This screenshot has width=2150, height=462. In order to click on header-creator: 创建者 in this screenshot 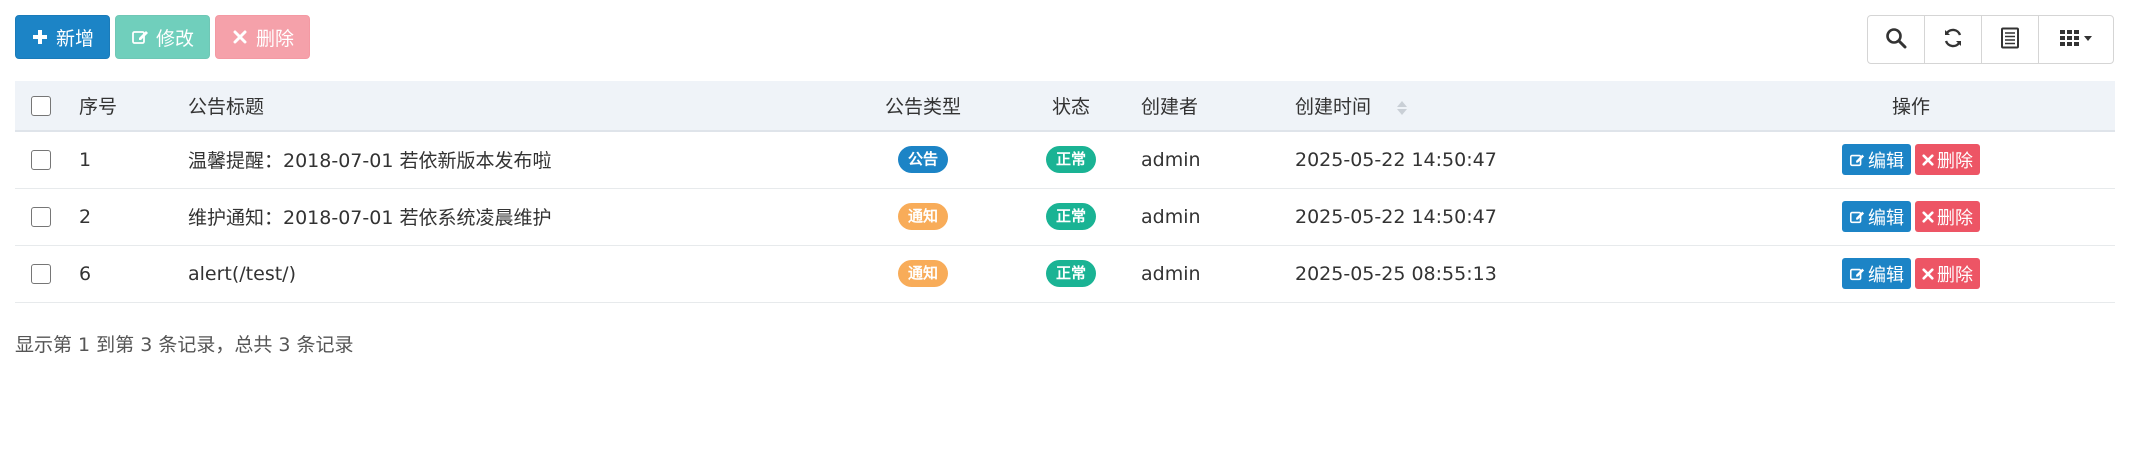, I will do `click(1218, 106)`.